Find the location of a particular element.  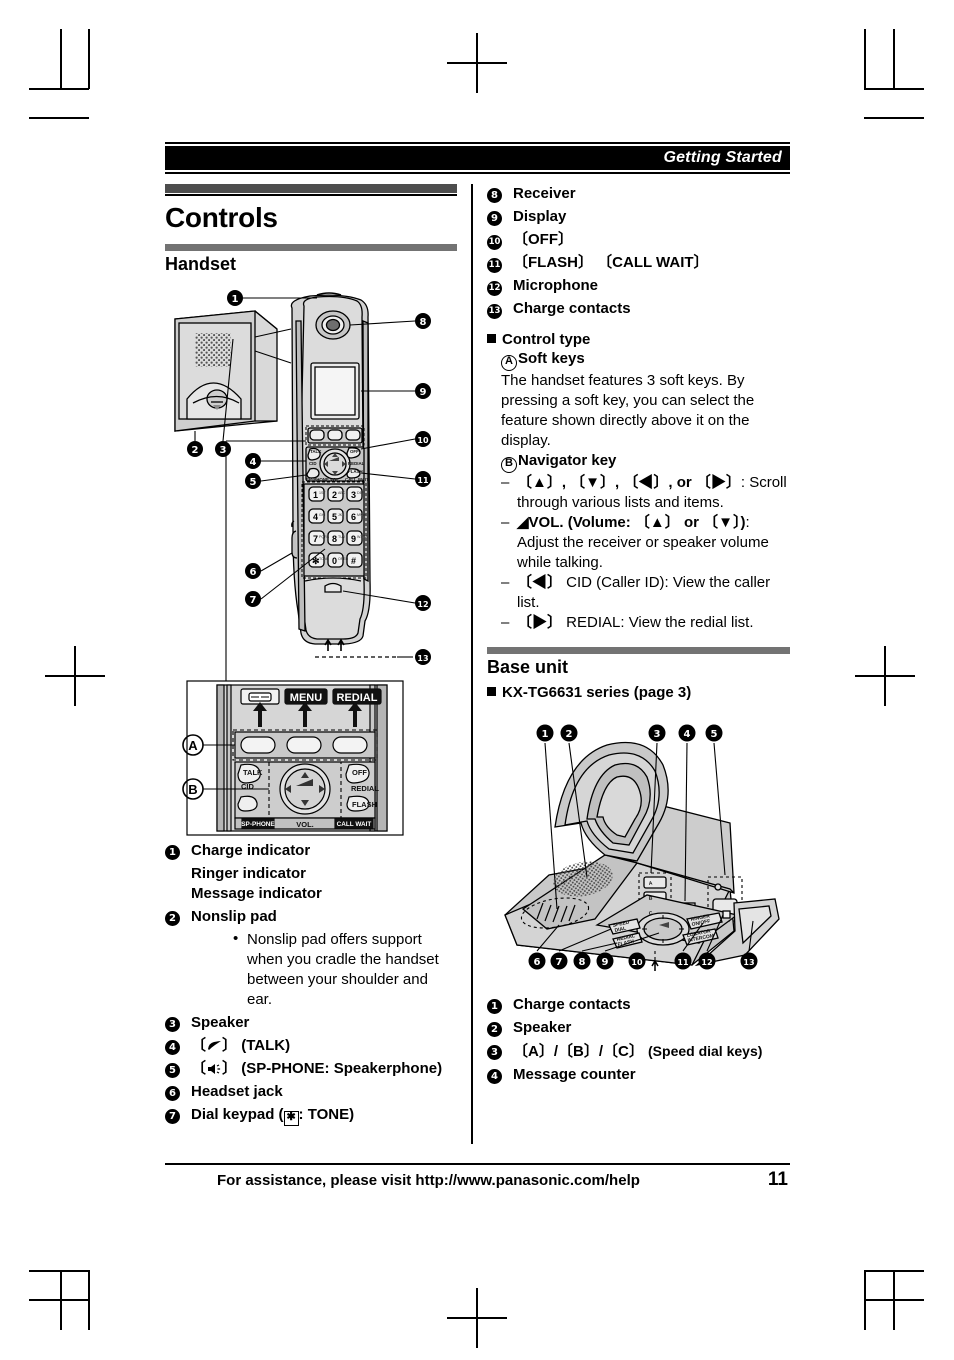

callout-number: 6 is located at coordinates (178, 1091).